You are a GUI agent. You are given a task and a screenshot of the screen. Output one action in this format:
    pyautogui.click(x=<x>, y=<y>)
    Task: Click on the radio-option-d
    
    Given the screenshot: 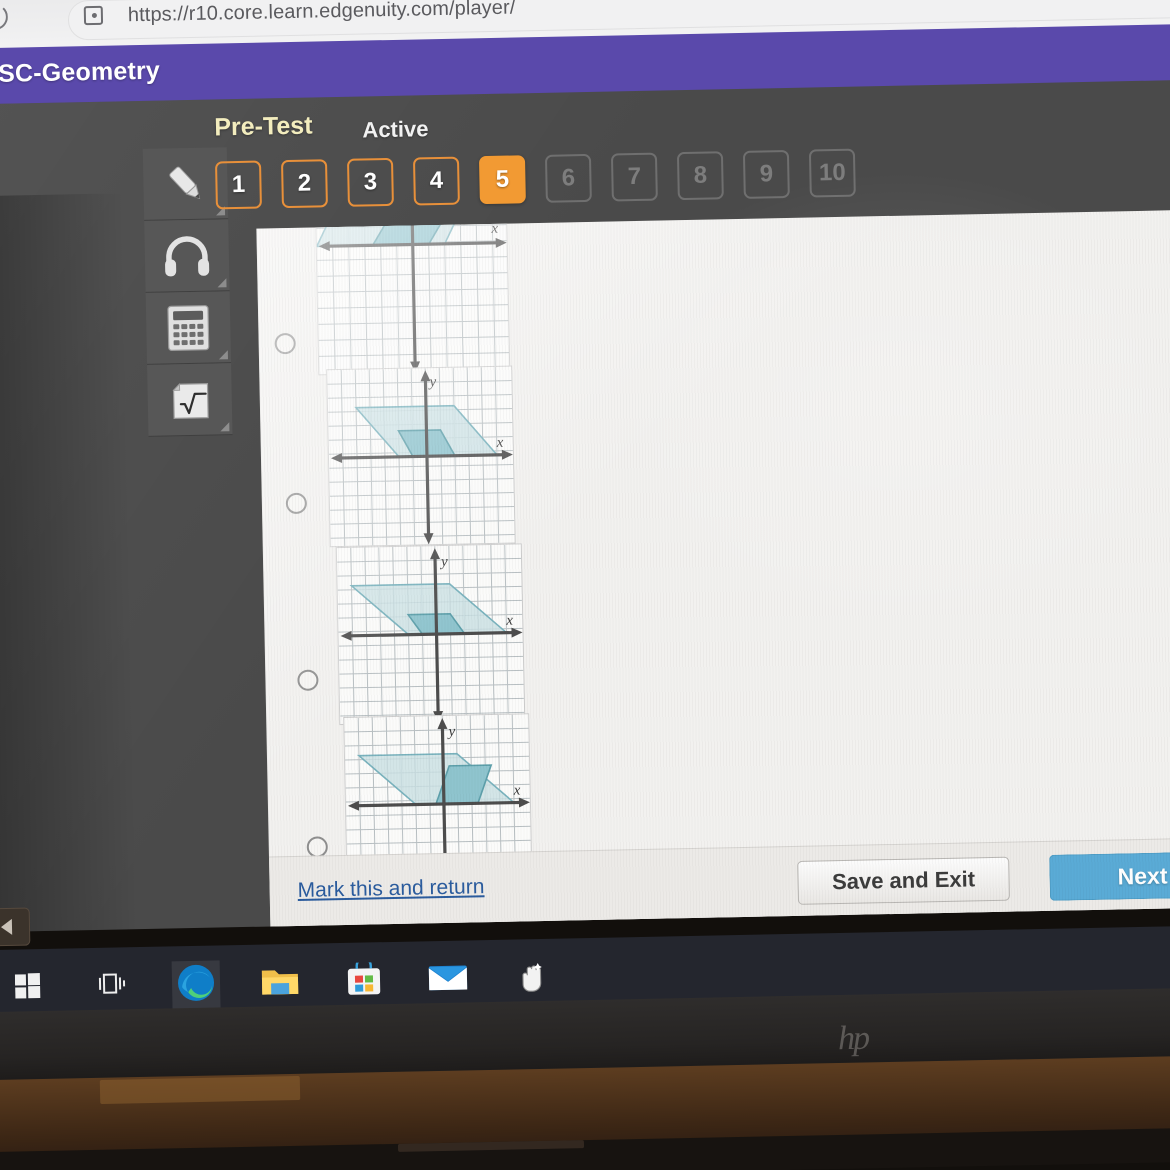 What is the action you would take?
    pyautogui.click(x=317, y=846)
    